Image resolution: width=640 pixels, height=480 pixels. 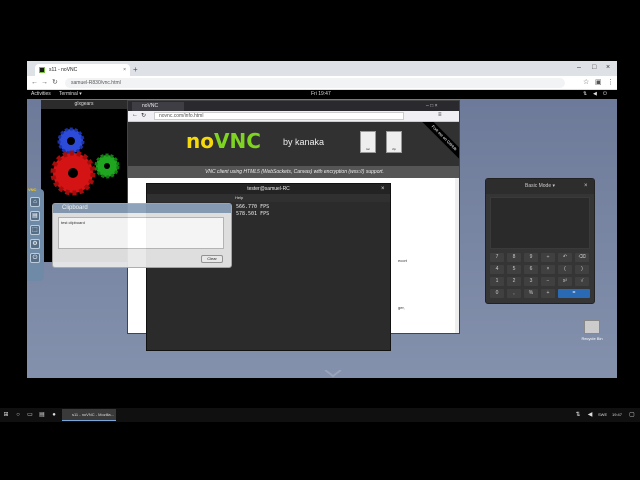 I want to click on novnc-logo: noVNC, so click(x=223, y=141).